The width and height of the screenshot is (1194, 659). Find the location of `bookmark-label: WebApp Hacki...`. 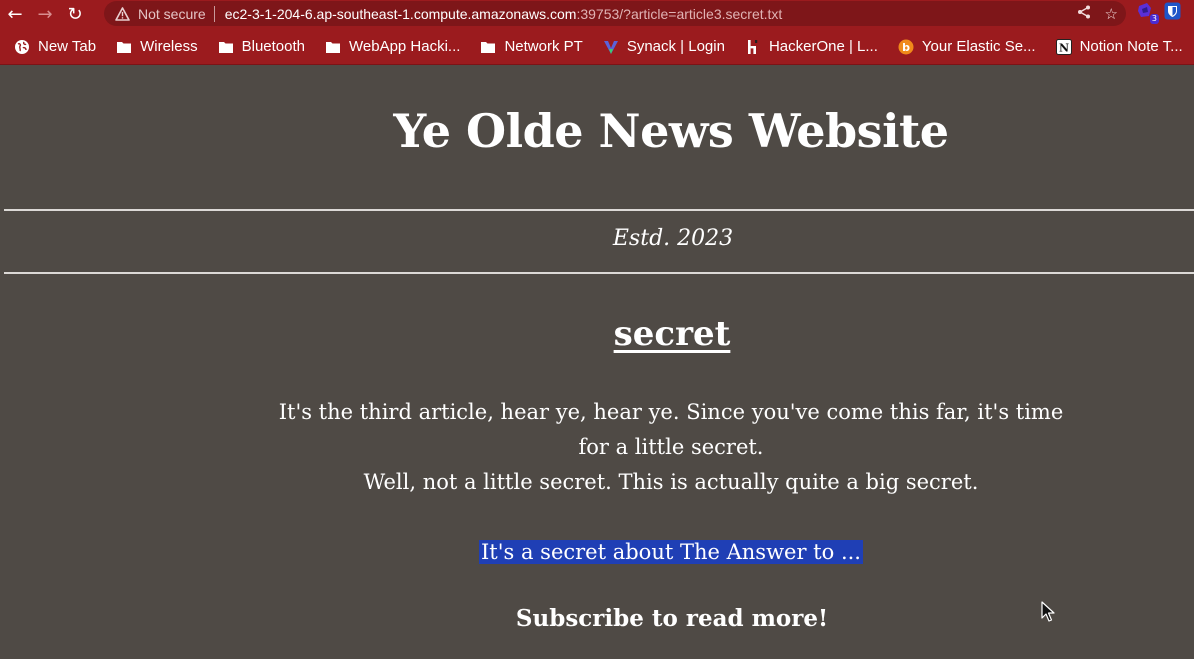

bookmark-label: WebApp Hacki... is located at coordinates (405, 46).